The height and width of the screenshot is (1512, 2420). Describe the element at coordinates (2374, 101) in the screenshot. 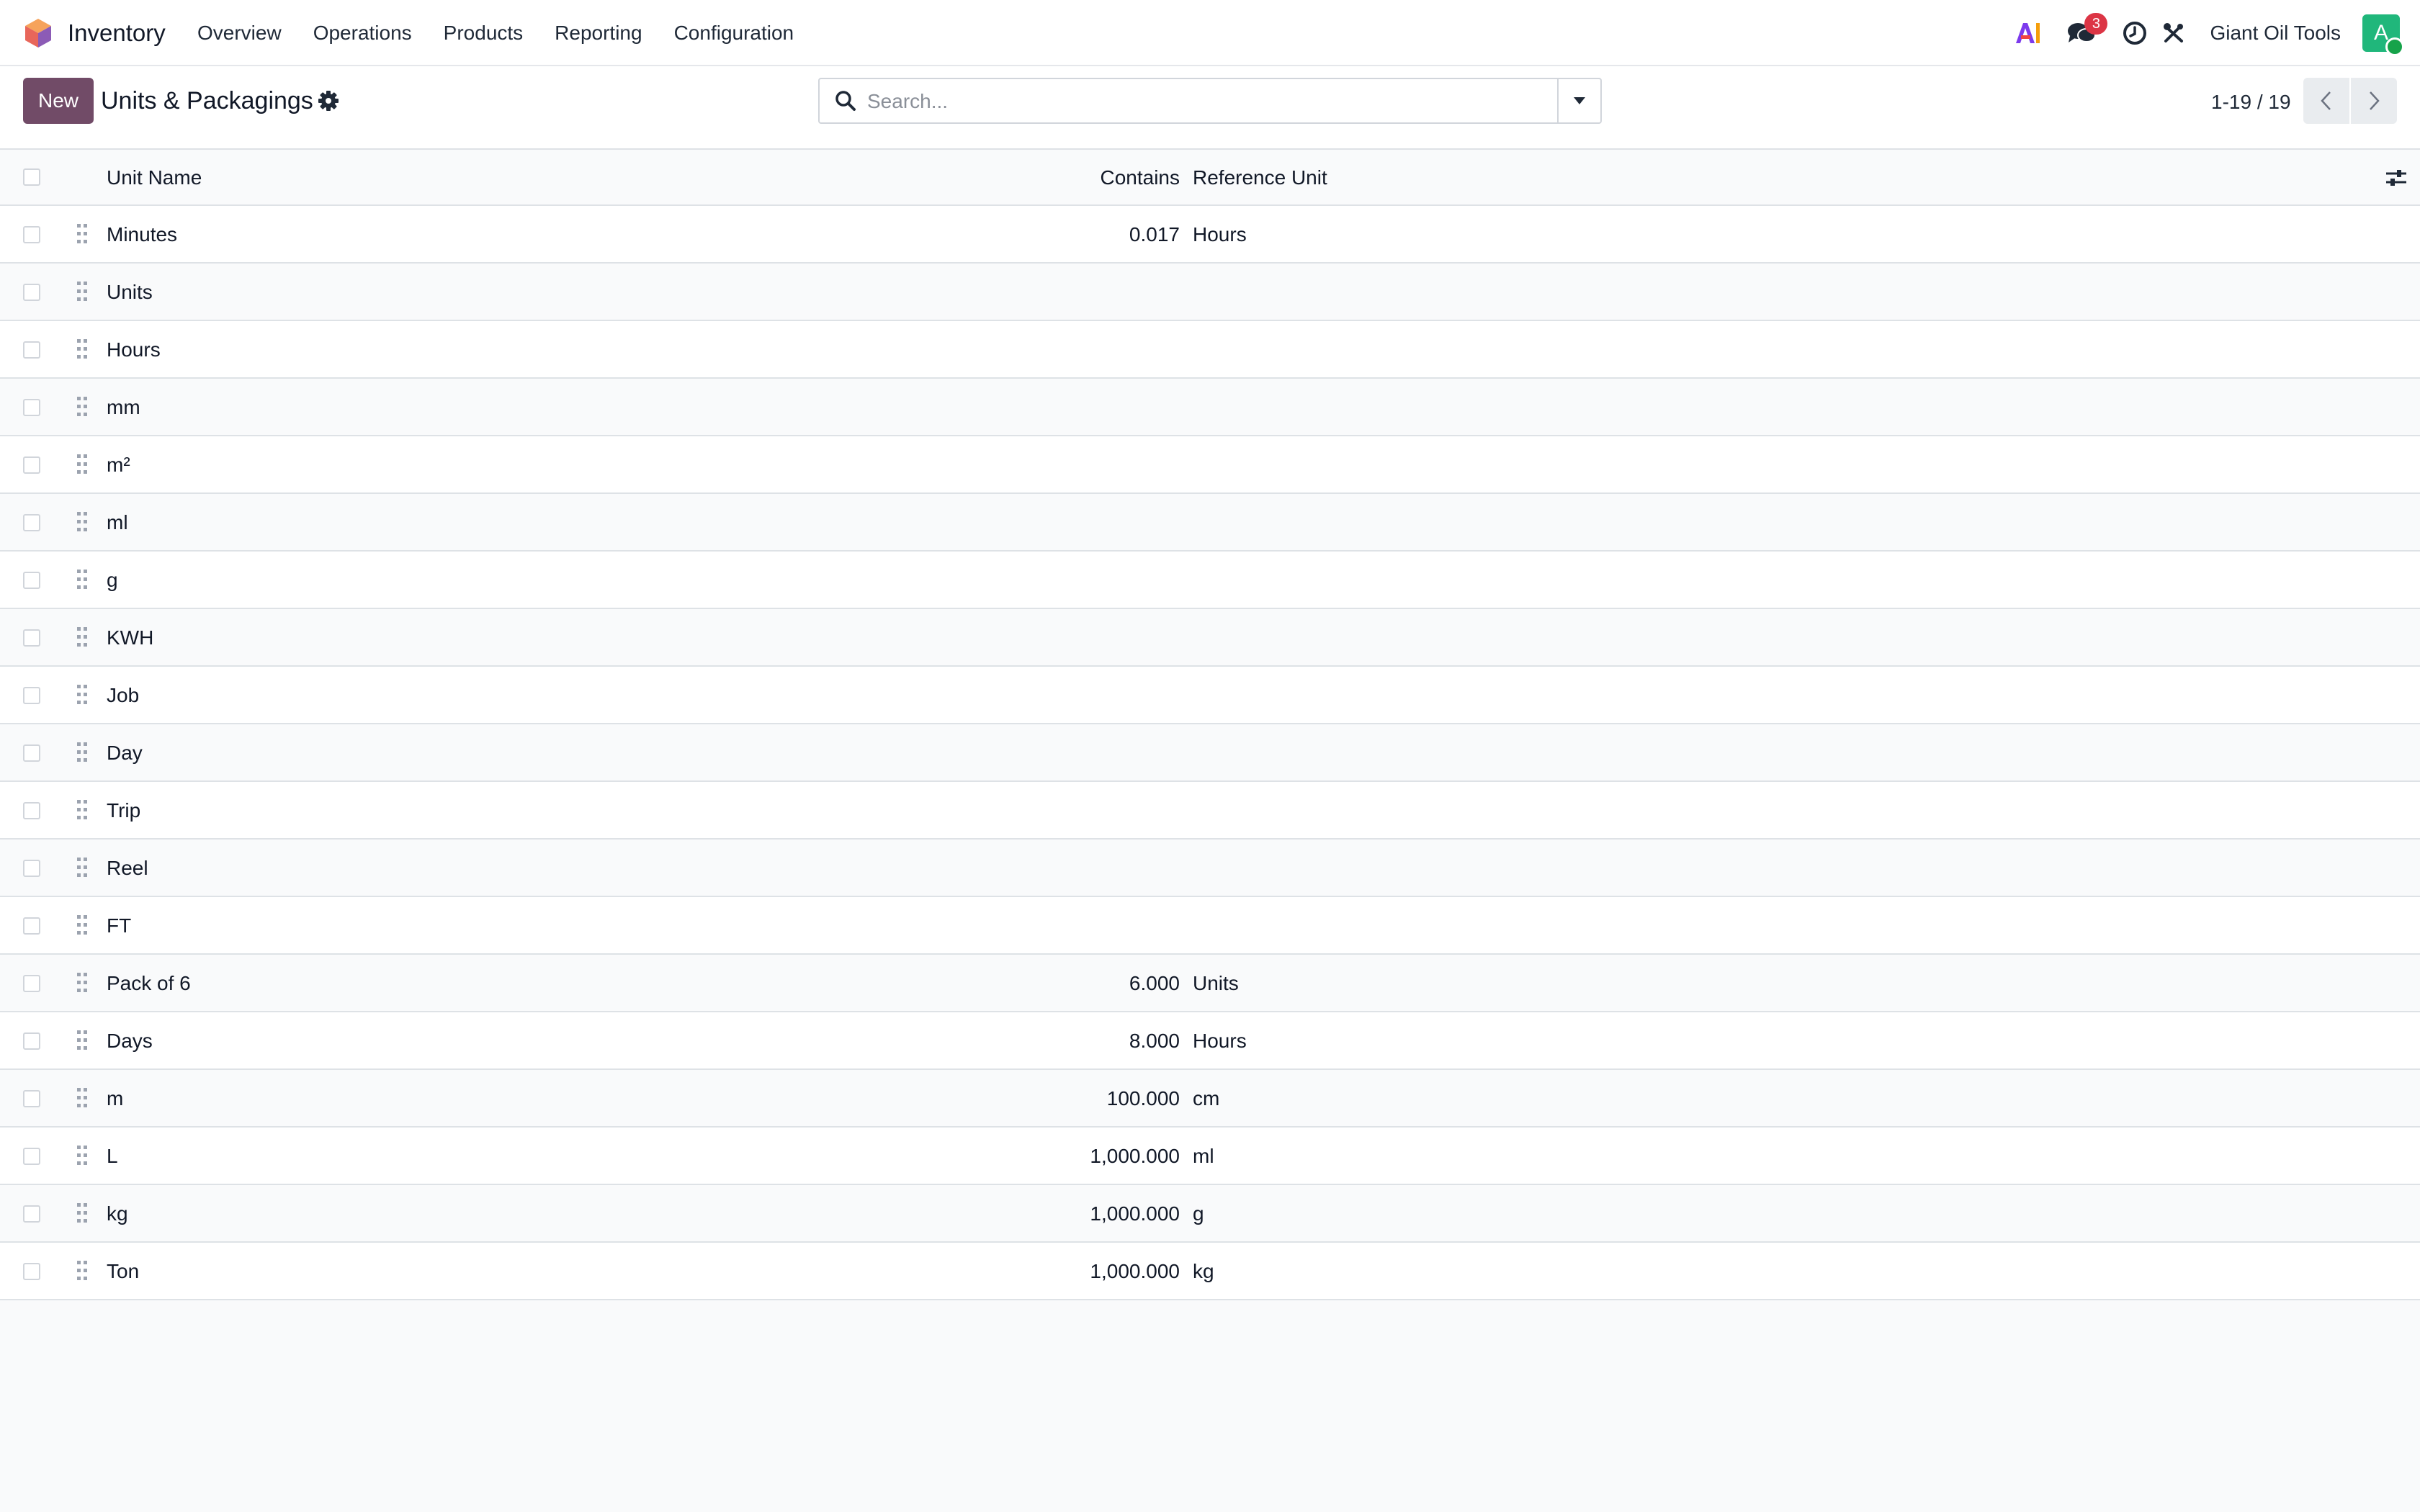

I see `pager-next-button` at that location.